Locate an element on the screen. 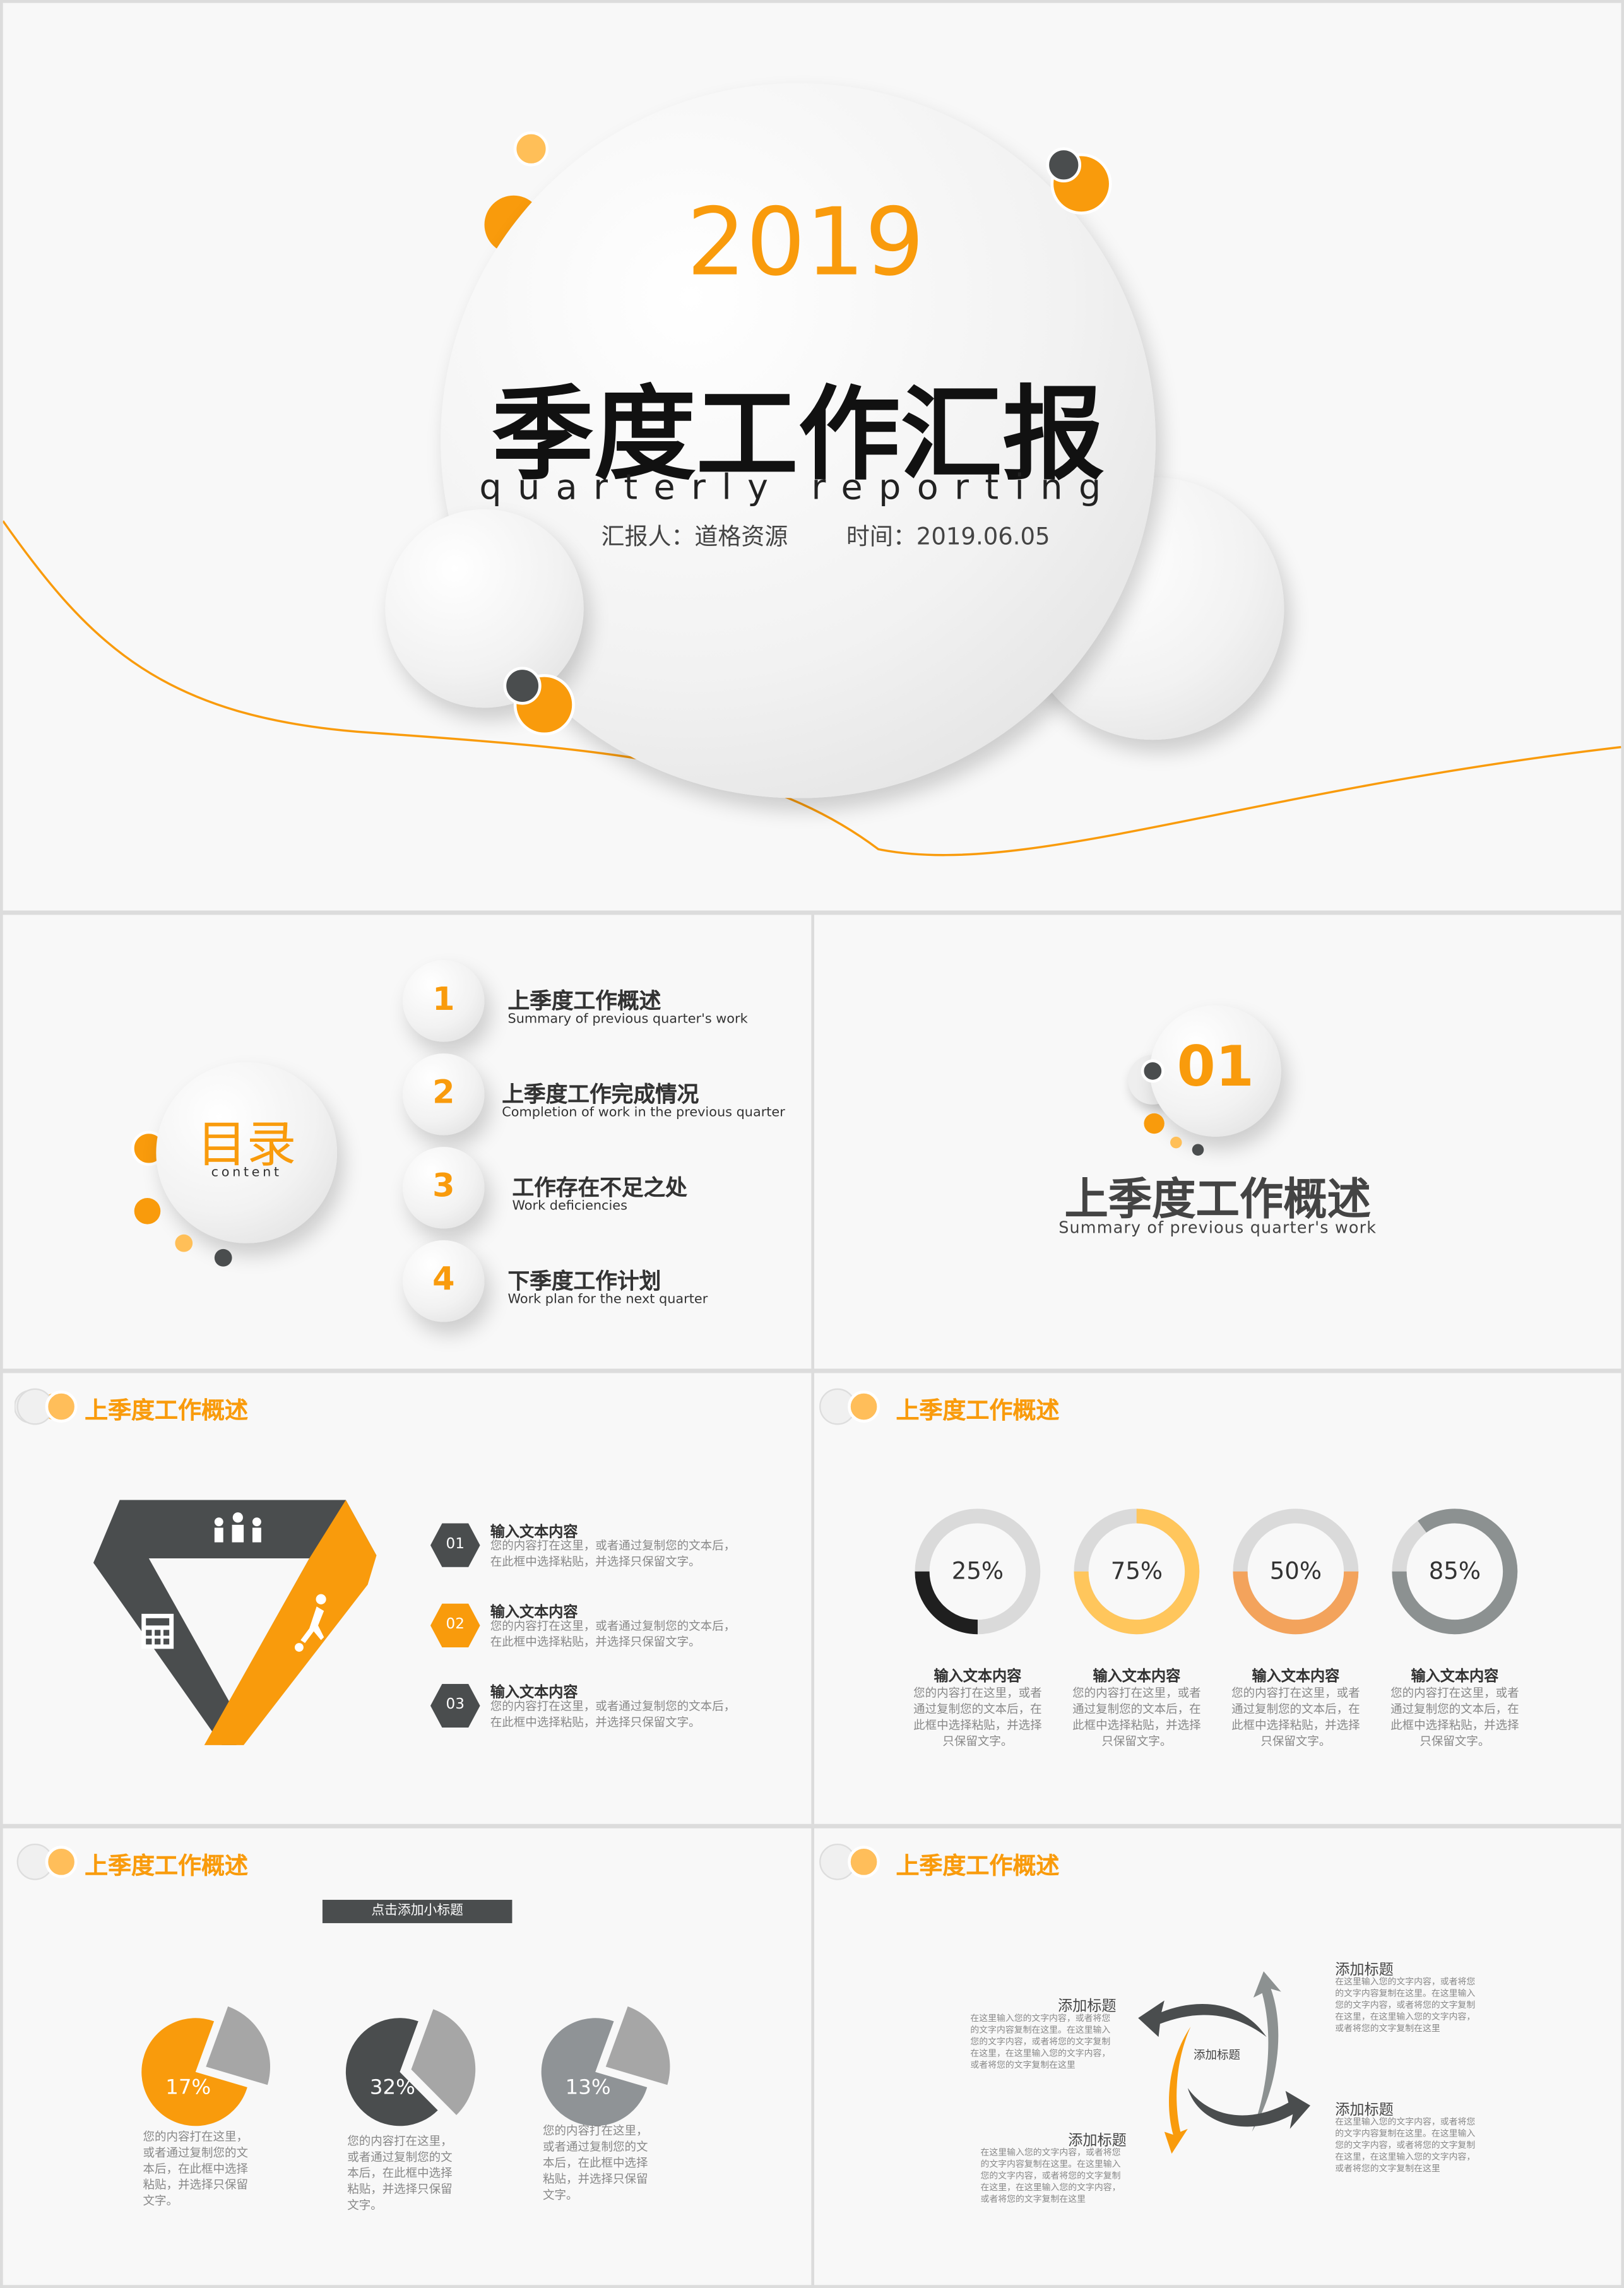 This screenshot has height=2288, width=1624. toc-subtitle: content is located at coordinates (247, 1173).